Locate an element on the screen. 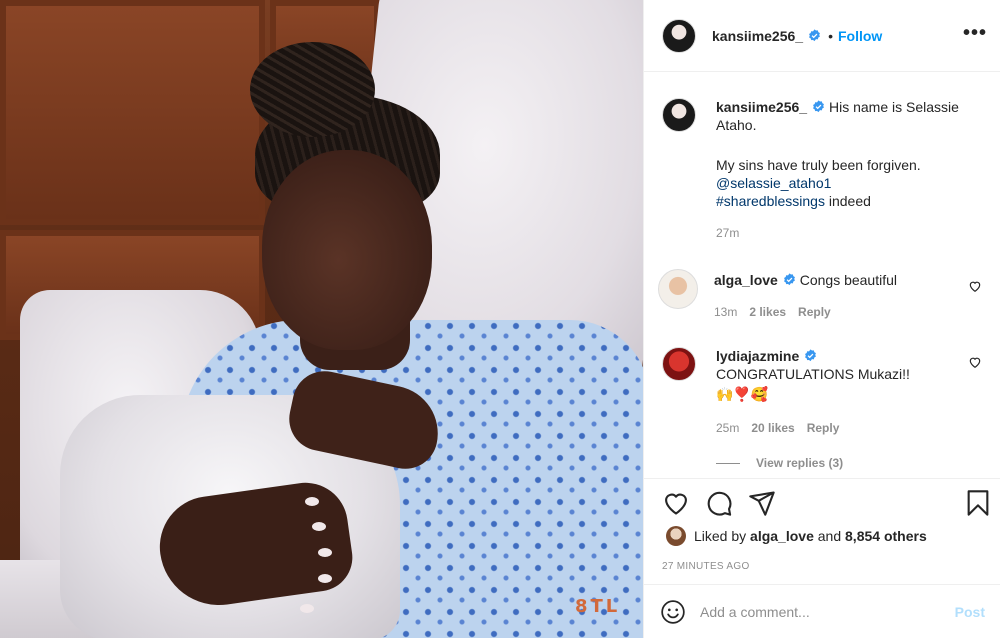 Image resolution: width=1000 pixels, height=638 pixels. caption-text: My sins have truly been forgiven. is located at coordinates (818, 165).